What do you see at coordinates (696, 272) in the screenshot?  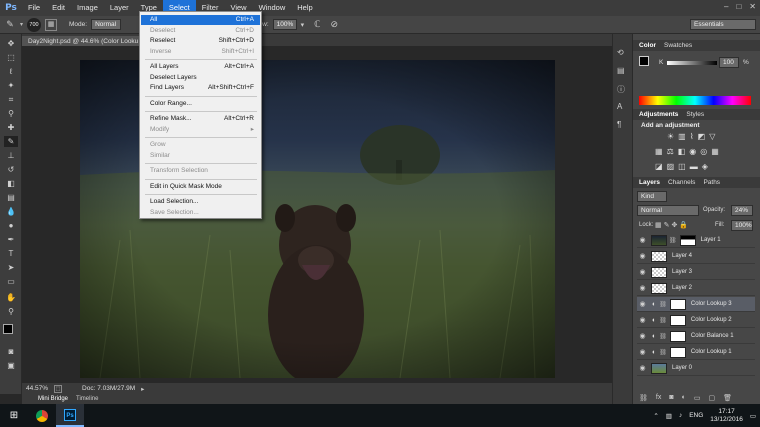 I see `layer-row: ◉ Layer 3` at bounding box center [696, 272].